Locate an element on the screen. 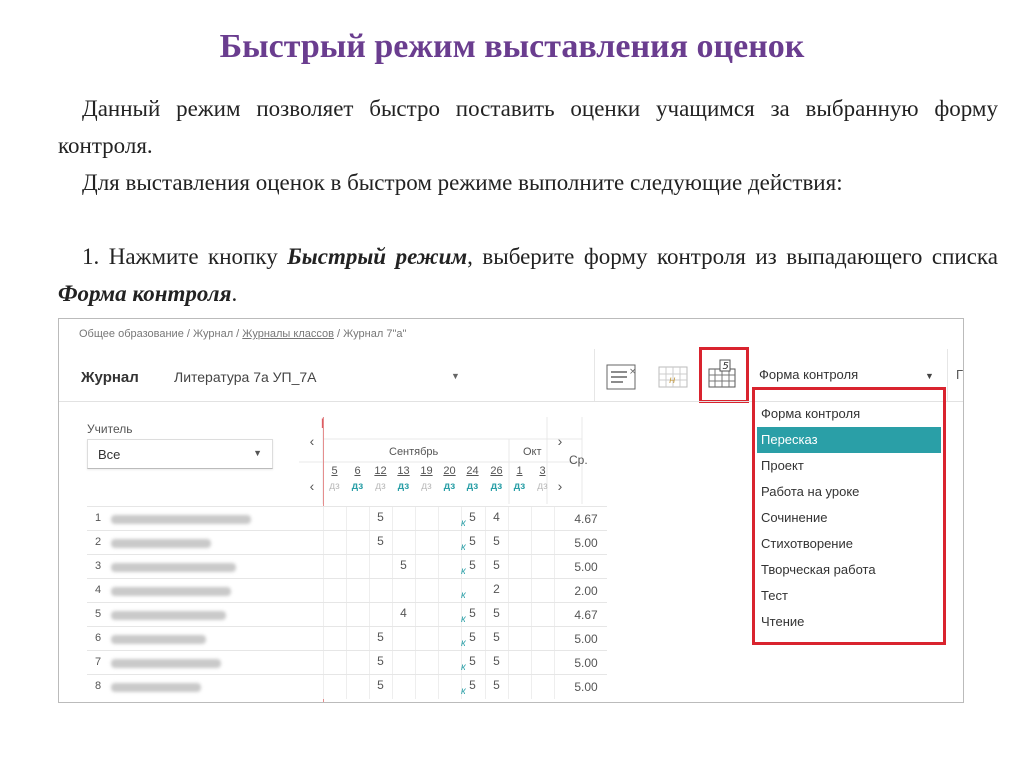 The image size is (1024, 767). subject-select: Литература 7а УП_7А is located at coordinates (245, 377).